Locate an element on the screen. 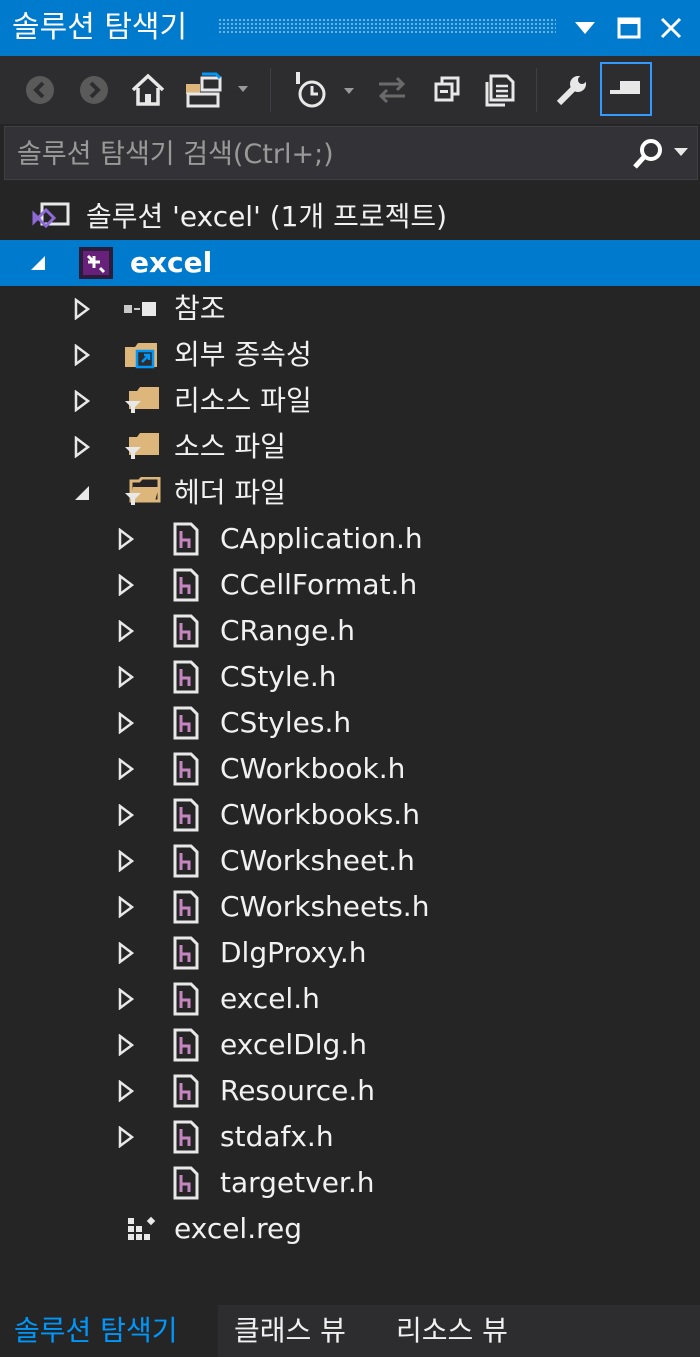  show-all-files-icon is located at coordinates (500, 90).